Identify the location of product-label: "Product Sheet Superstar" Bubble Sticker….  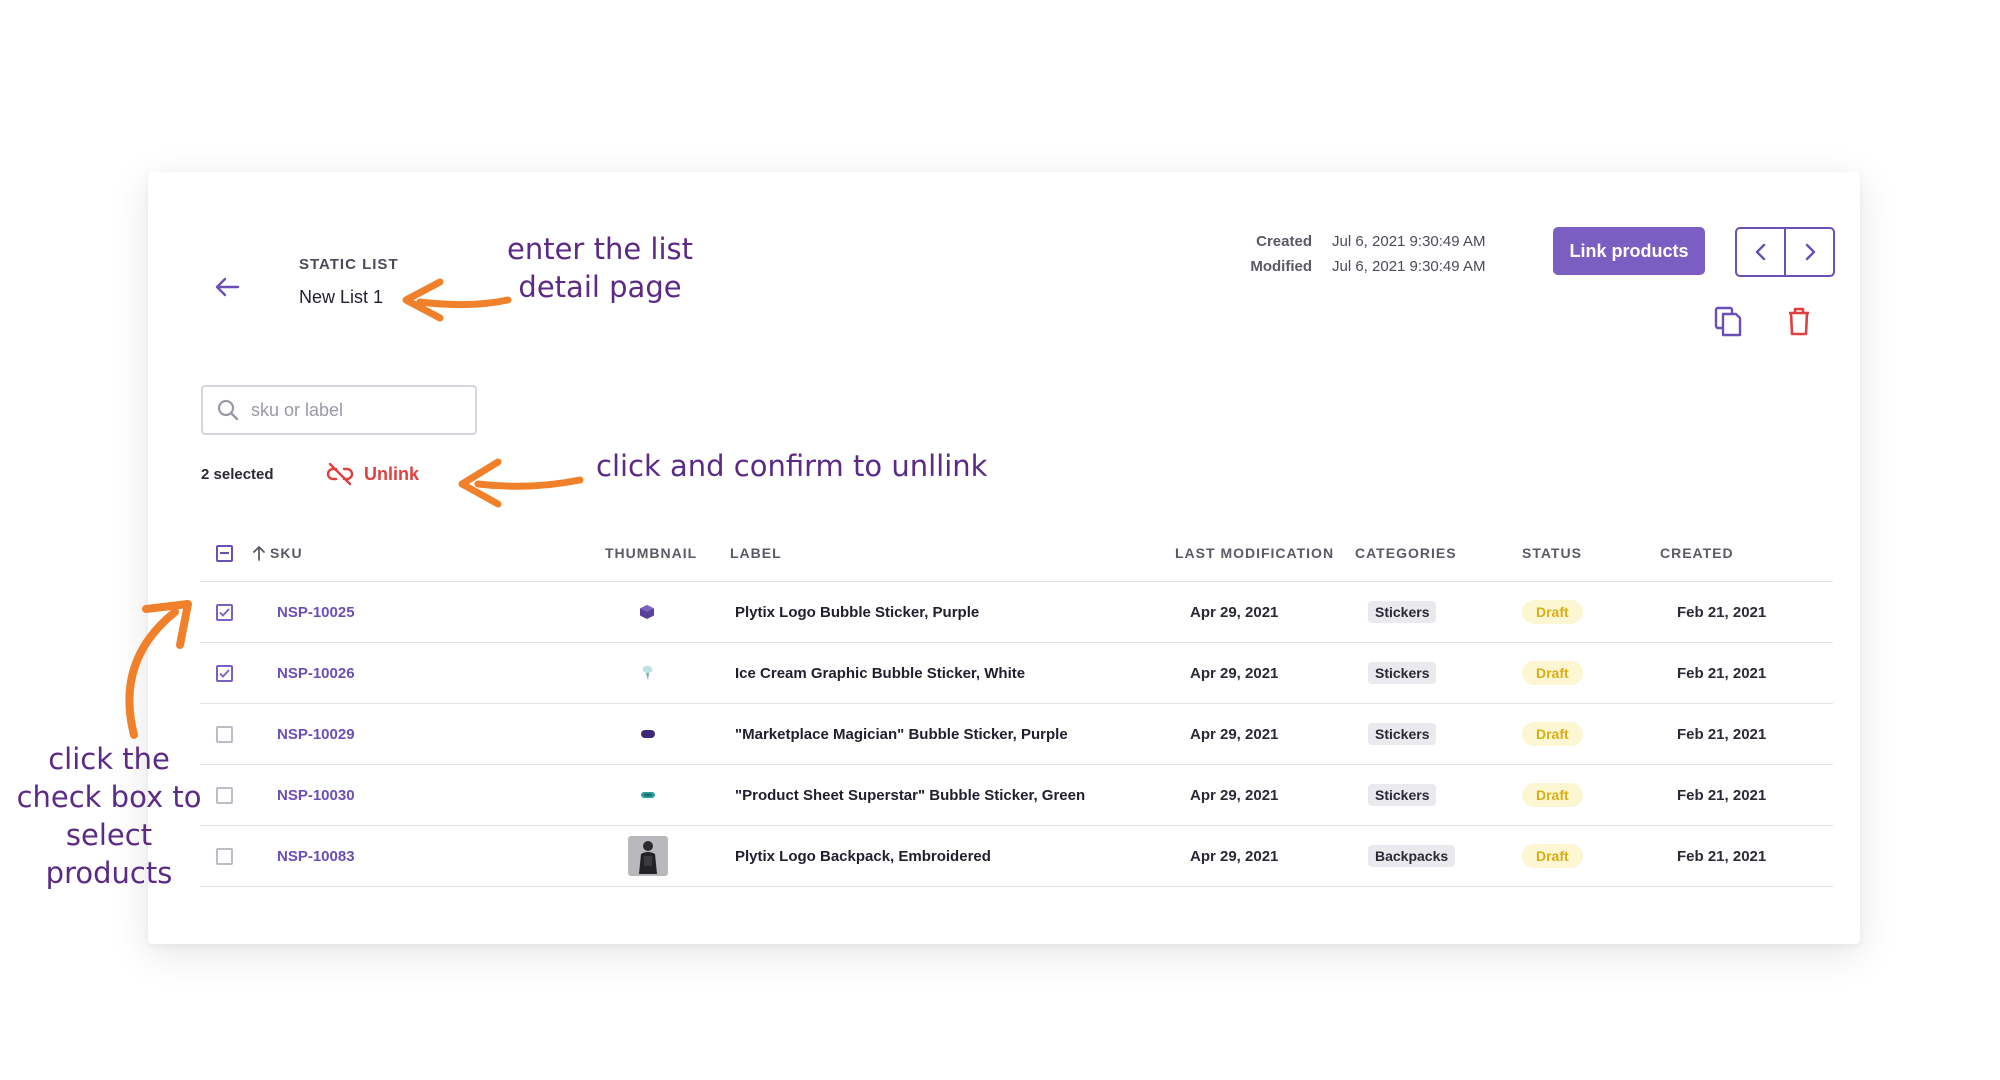
(910, 795).